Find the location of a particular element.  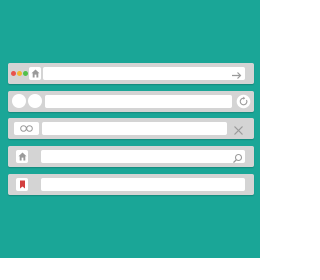

search-button is located at coordinates (237, 157).